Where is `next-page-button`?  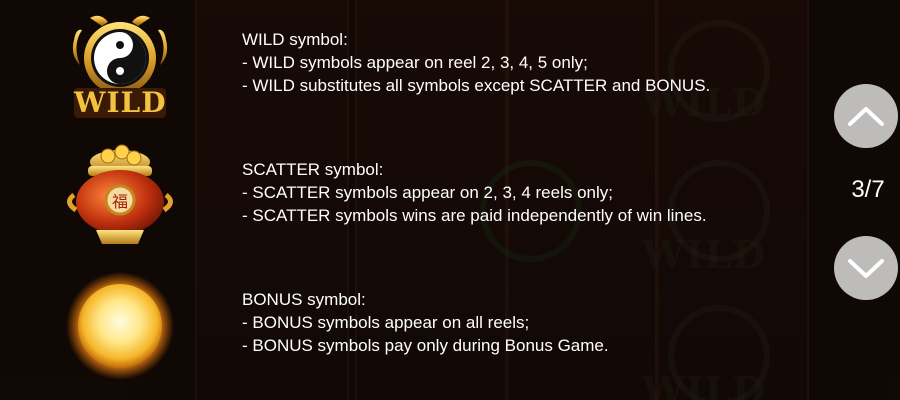 next-page-button is located at coordinates (866, 268).